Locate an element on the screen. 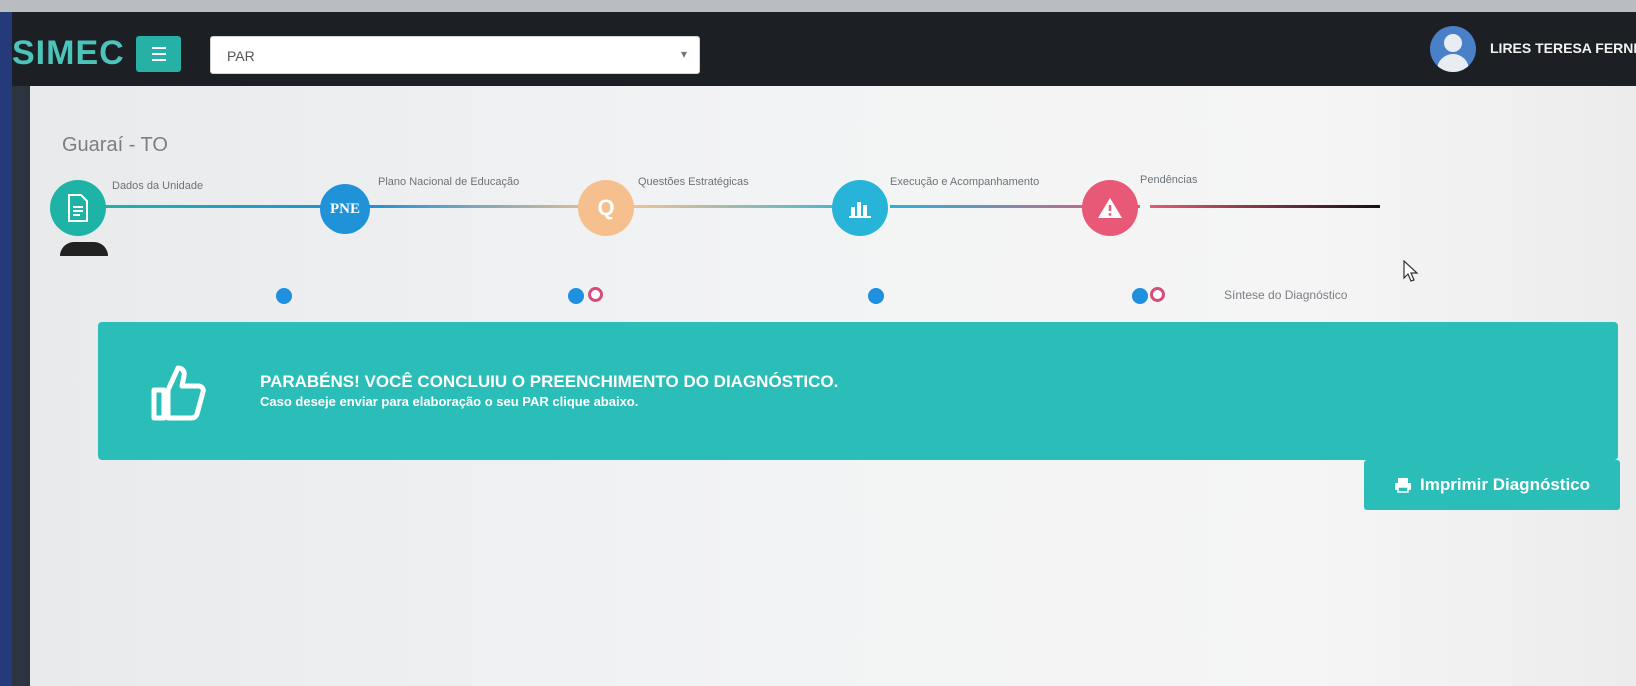  module-select-value: PAR is located at coordinates (241, 56).